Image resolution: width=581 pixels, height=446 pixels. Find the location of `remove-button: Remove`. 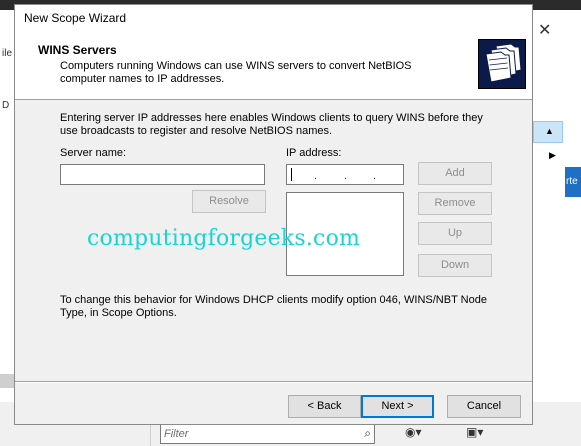

remove-button: Remove is located at coordinates (455, 203).